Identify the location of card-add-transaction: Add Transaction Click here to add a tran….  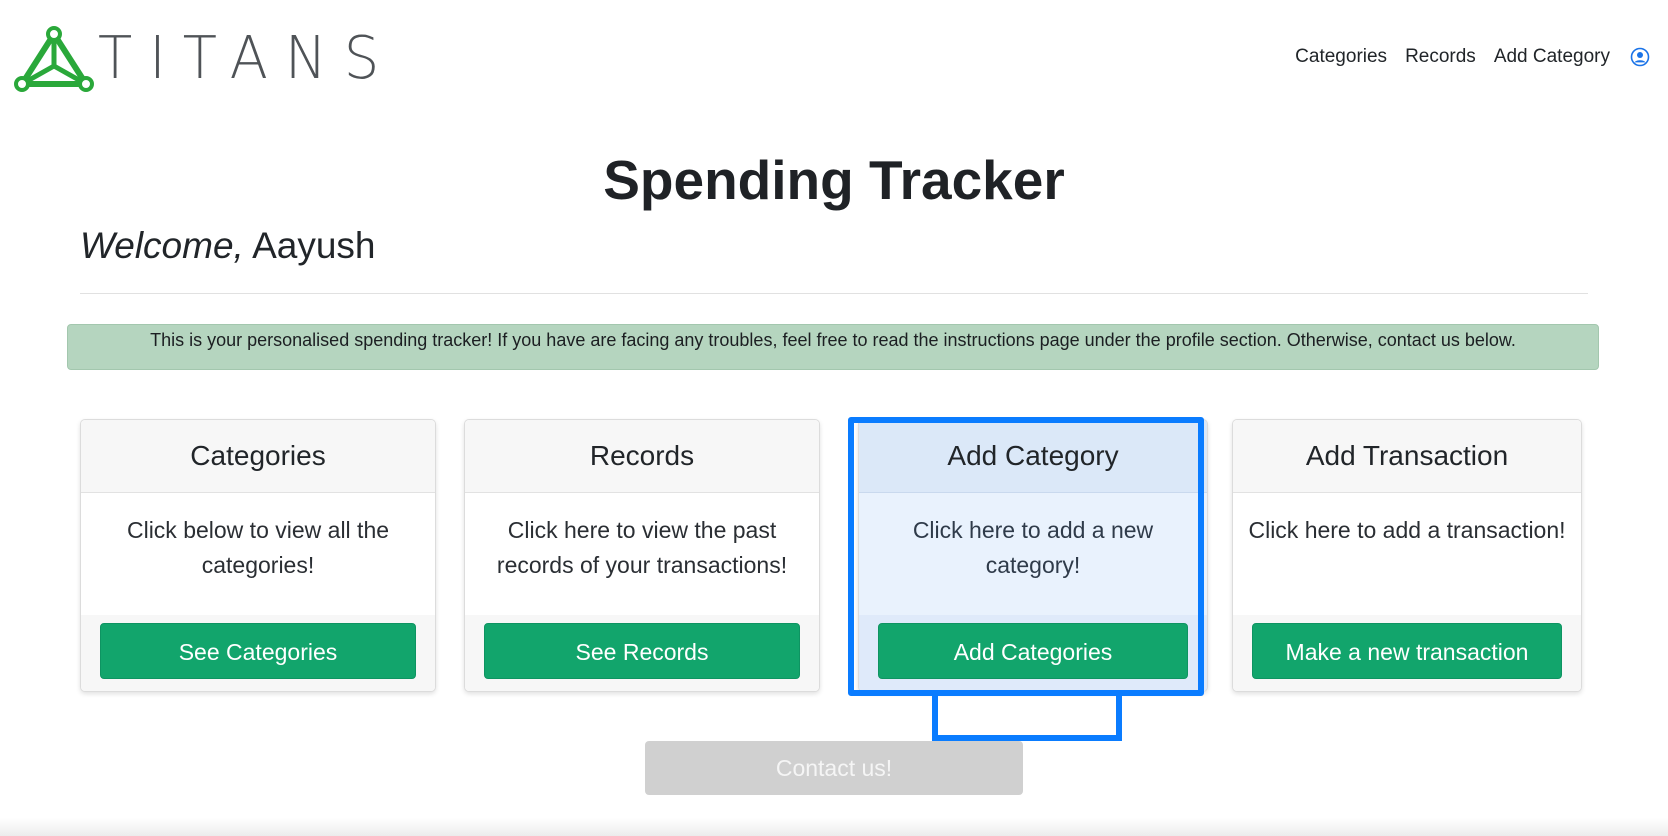
(1407, 555).